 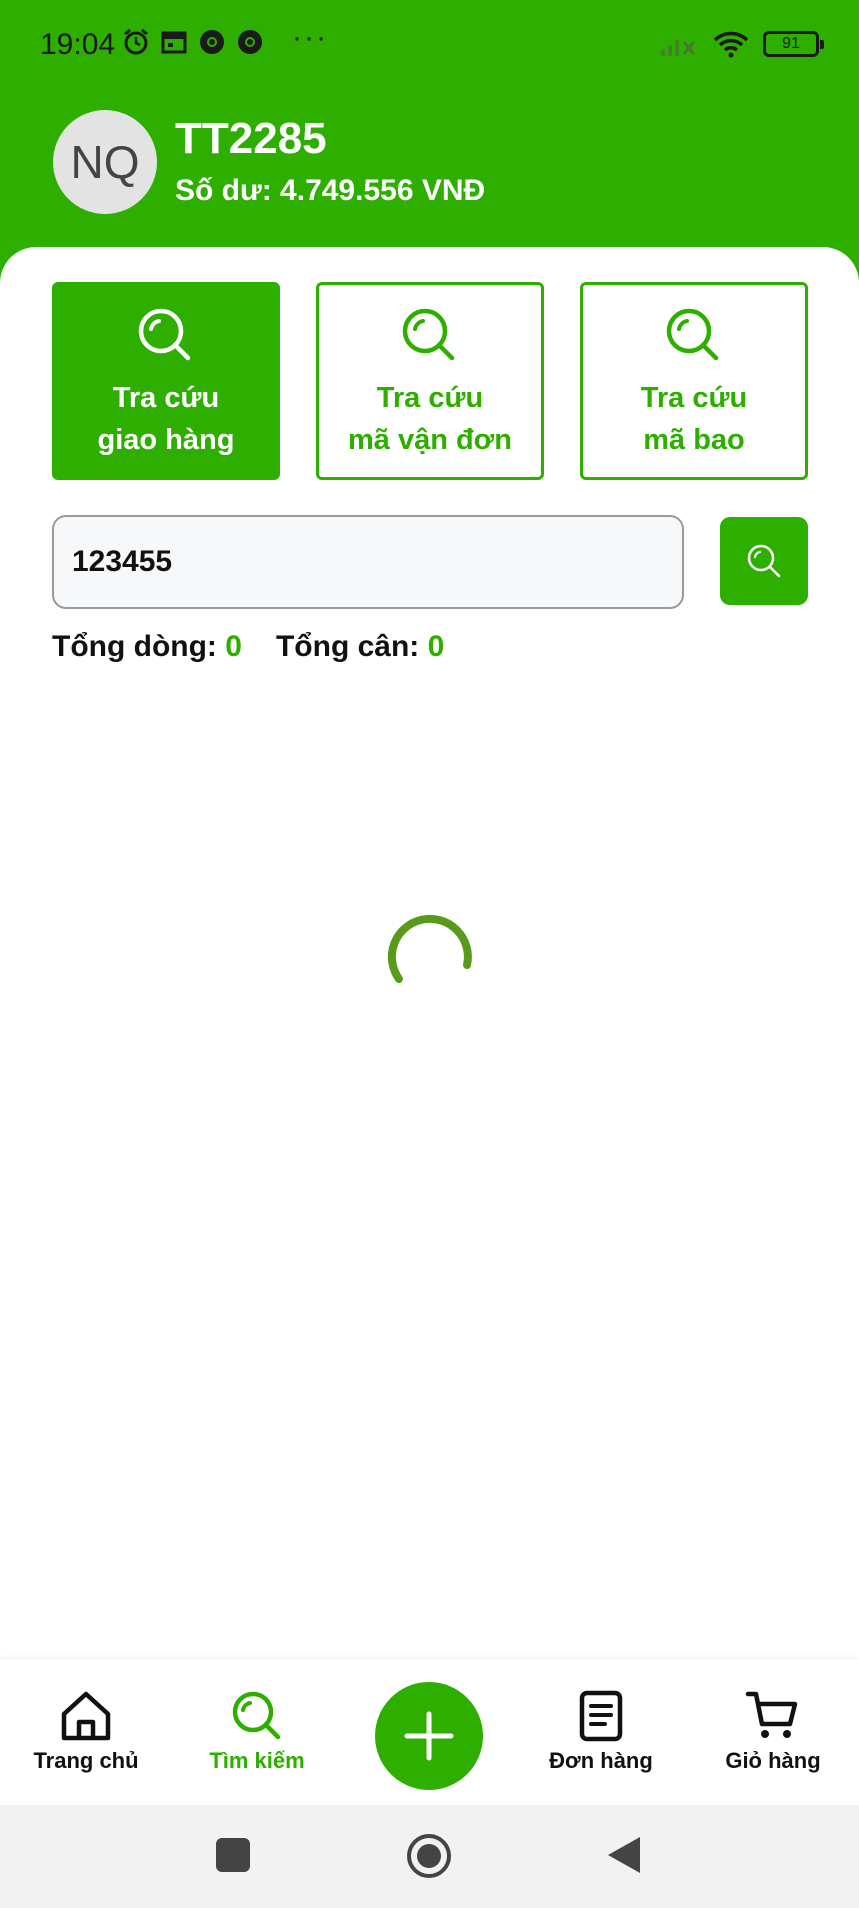 I want to click on signal-icon, so click(x=678, y=48).